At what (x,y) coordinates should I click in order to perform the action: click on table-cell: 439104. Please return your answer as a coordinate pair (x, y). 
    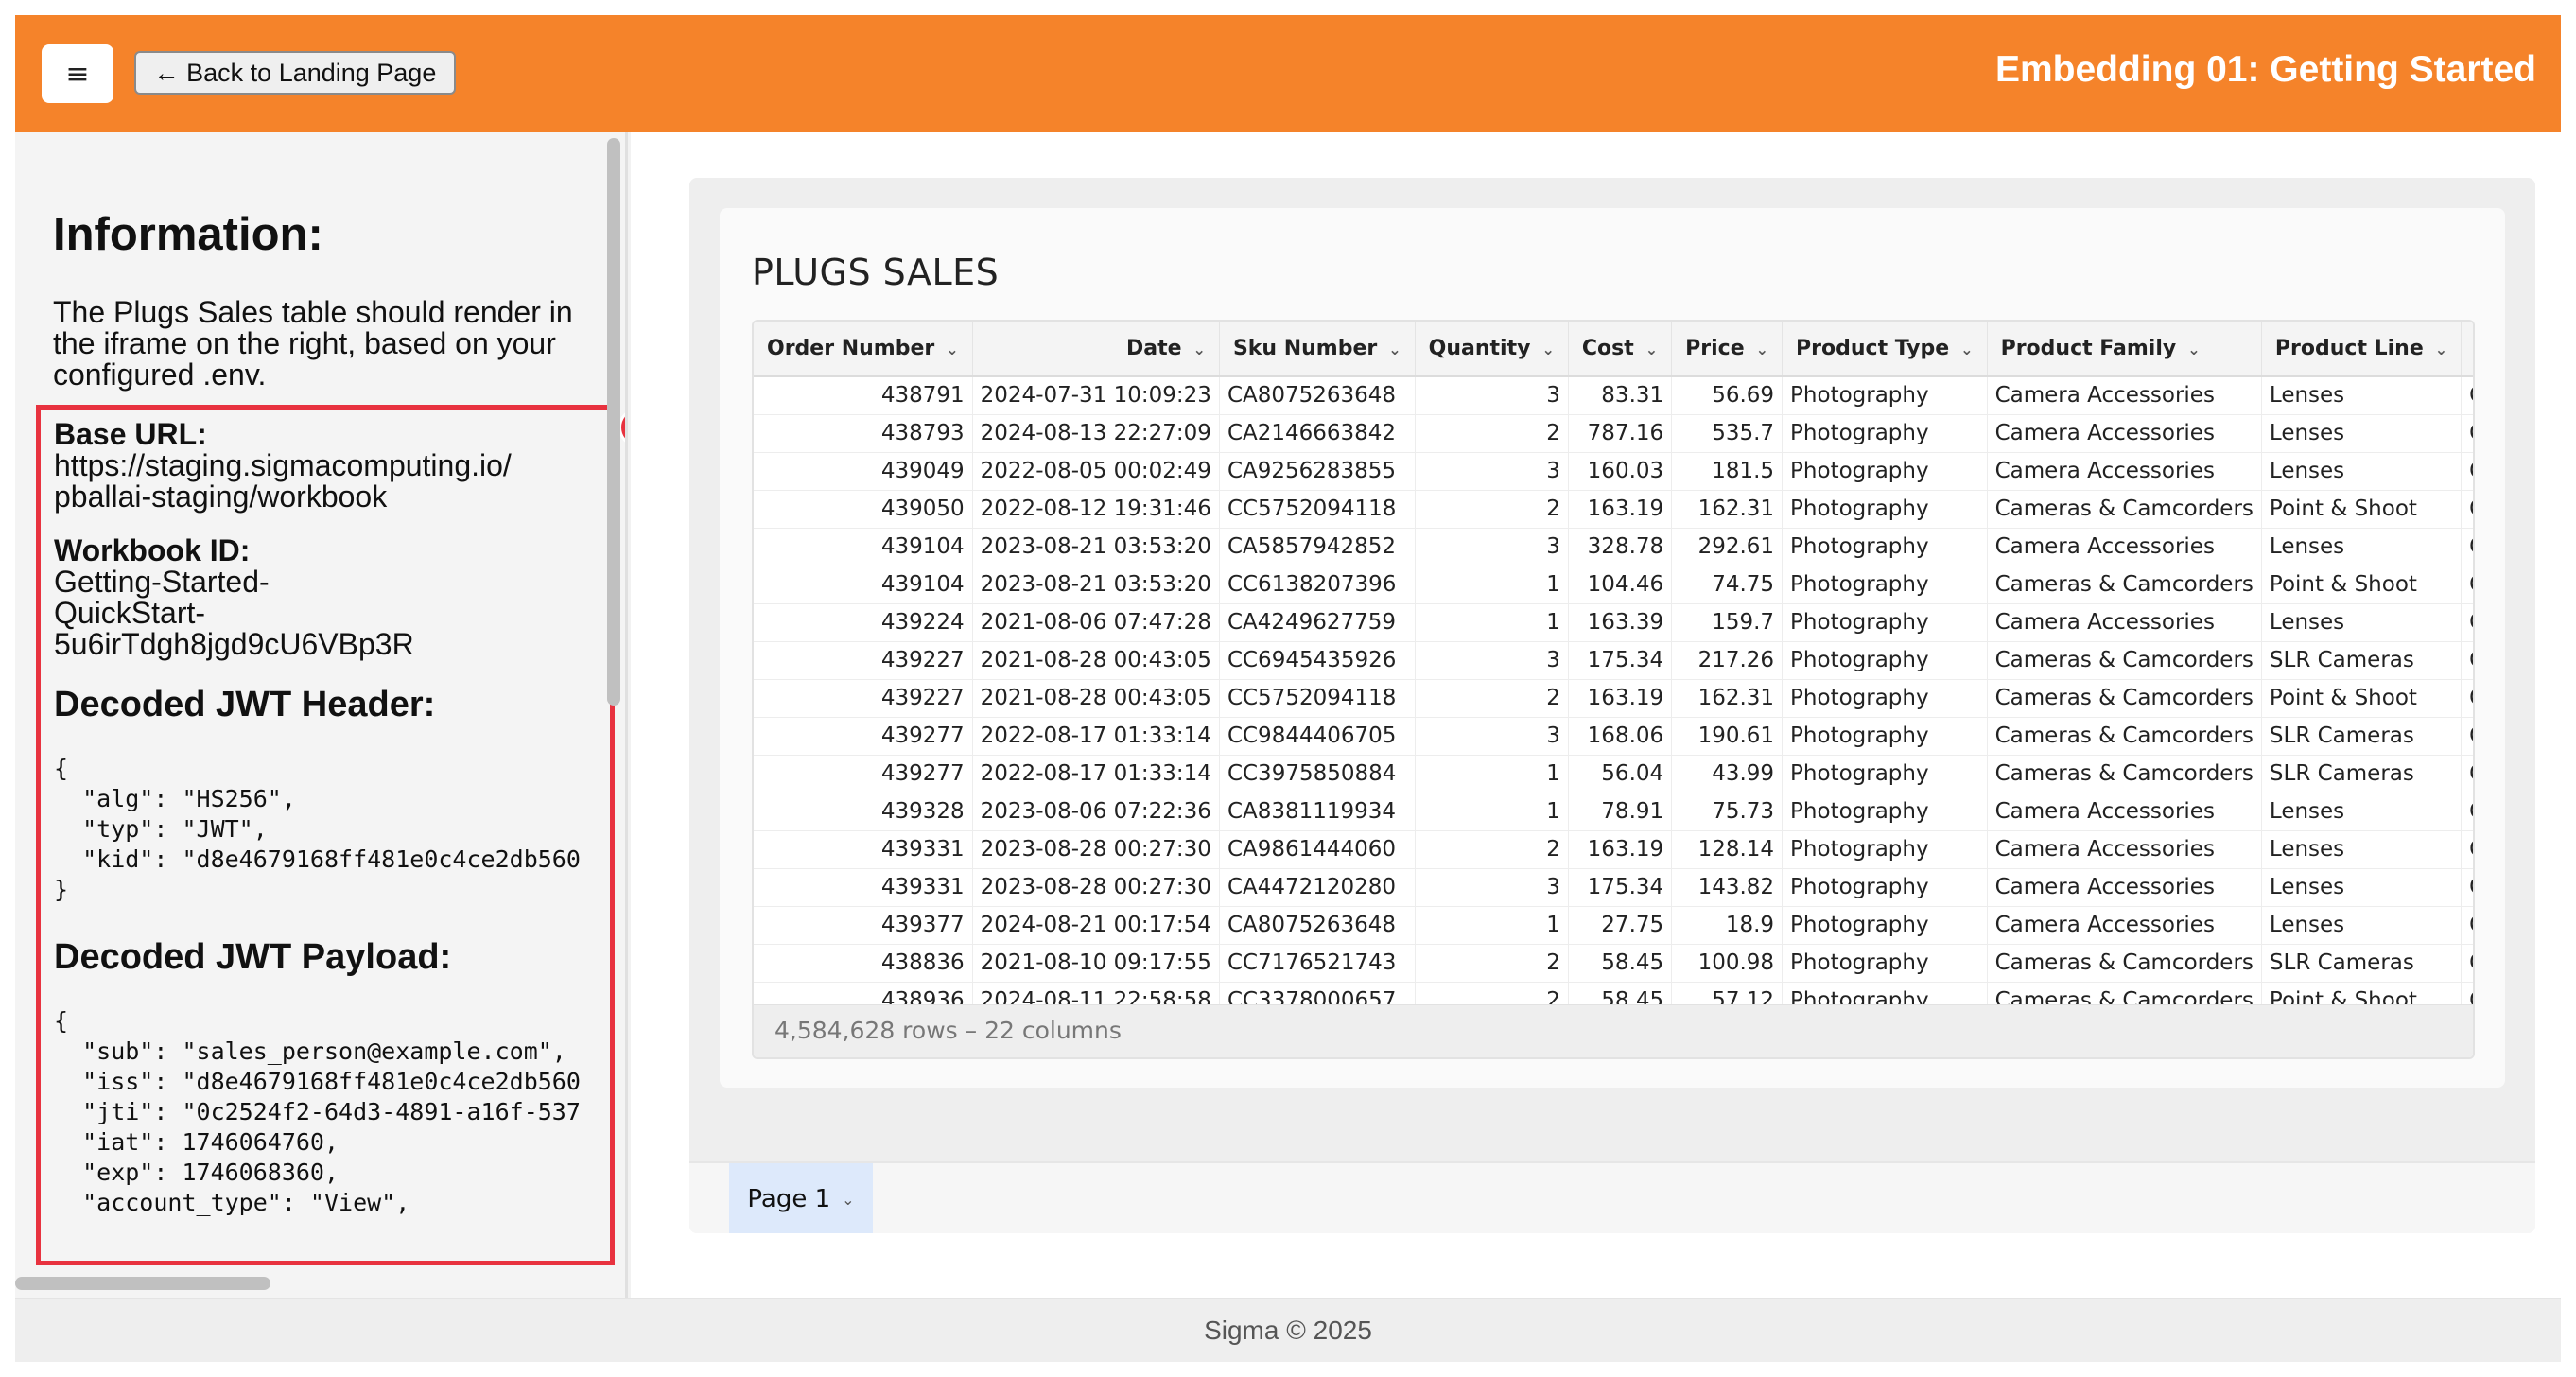
    Looking at the image, I should click on (863, 585).